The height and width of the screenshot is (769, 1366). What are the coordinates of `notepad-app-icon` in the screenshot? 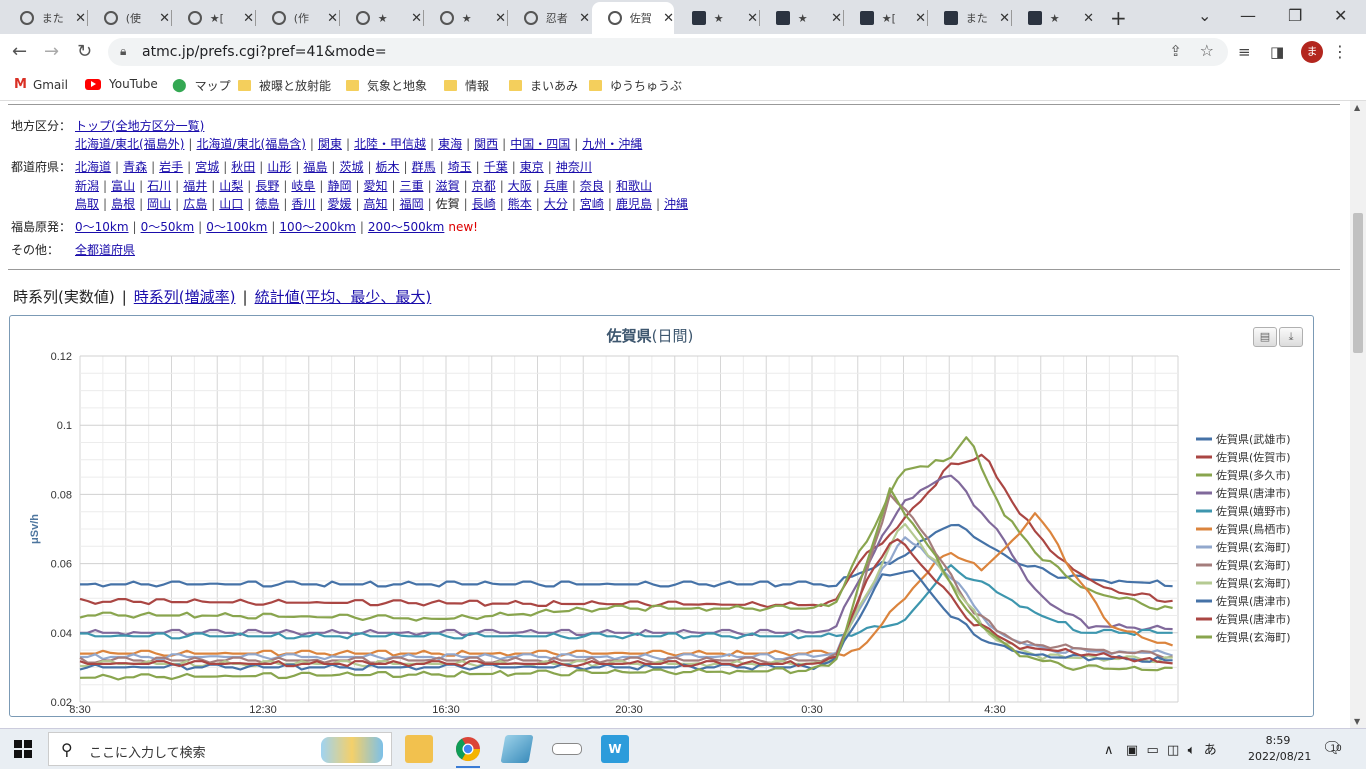 It's located at (517, 749).